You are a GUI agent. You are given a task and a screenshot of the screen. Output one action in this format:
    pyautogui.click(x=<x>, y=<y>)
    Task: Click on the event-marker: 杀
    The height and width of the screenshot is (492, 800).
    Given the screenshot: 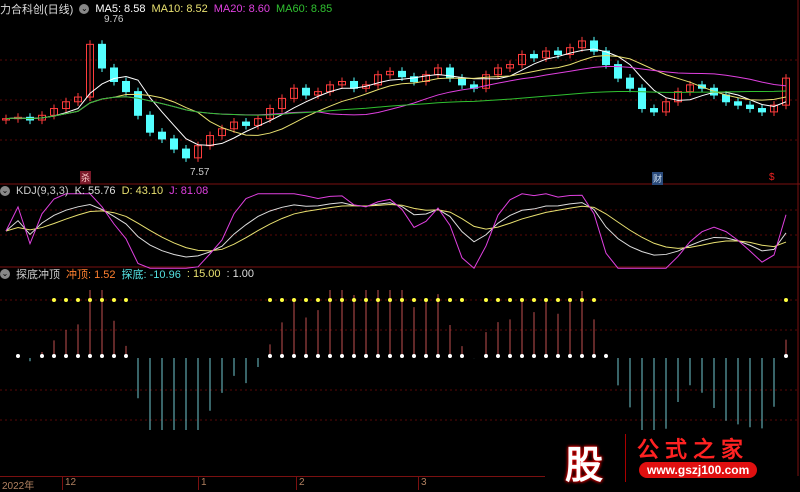 What is the action you would take?
    pyautogui.click(x=86, y=177)
    